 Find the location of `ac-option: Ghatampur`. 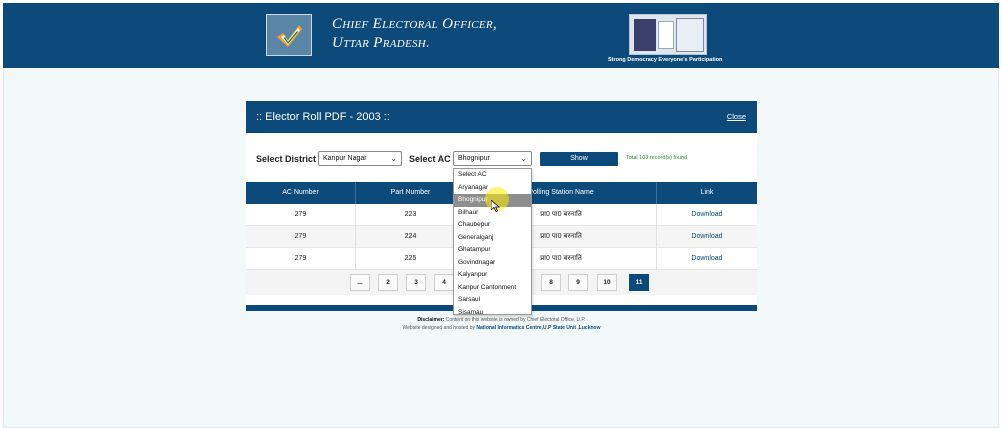

ac-option: Ghatampur is located at coordinates (492, 250).